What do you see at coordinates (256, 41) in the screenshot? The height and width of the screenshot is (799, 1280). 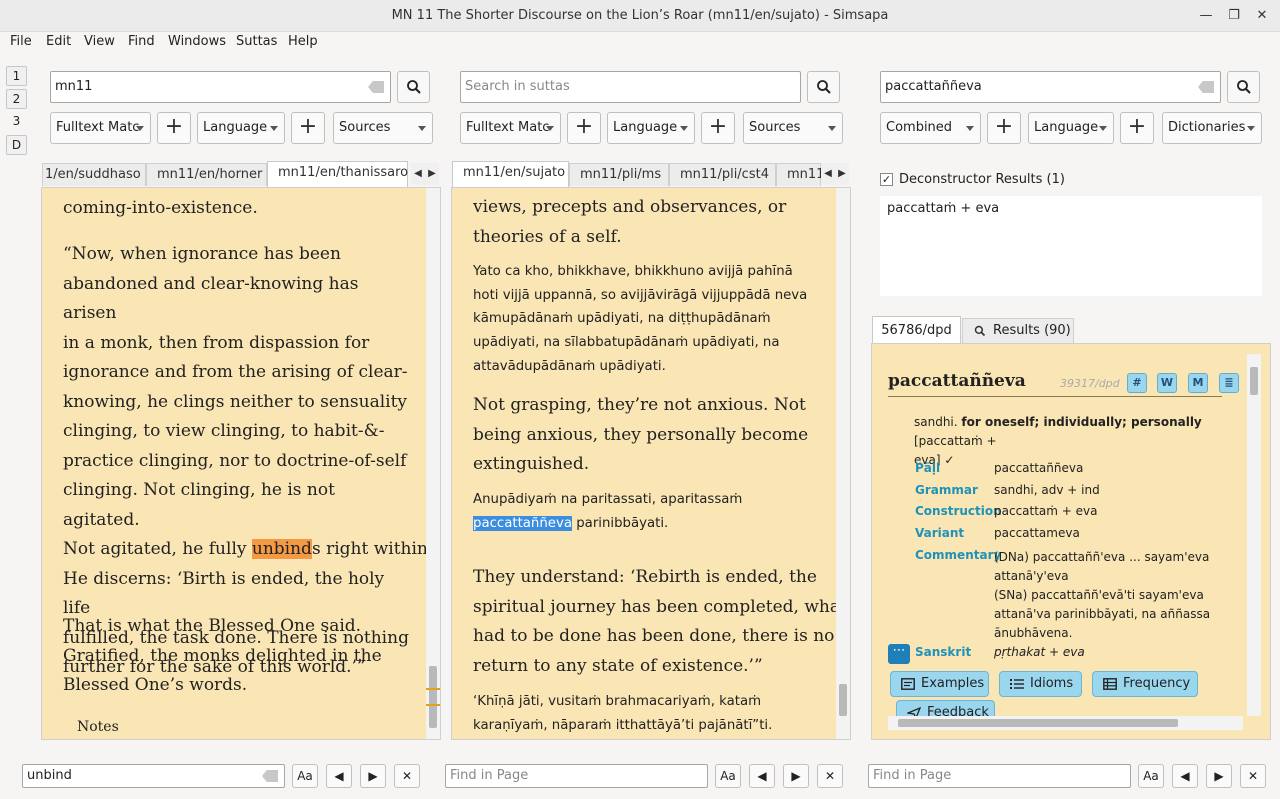 I see `menu-suttas: Suttas` at bounding box center [256, 41].